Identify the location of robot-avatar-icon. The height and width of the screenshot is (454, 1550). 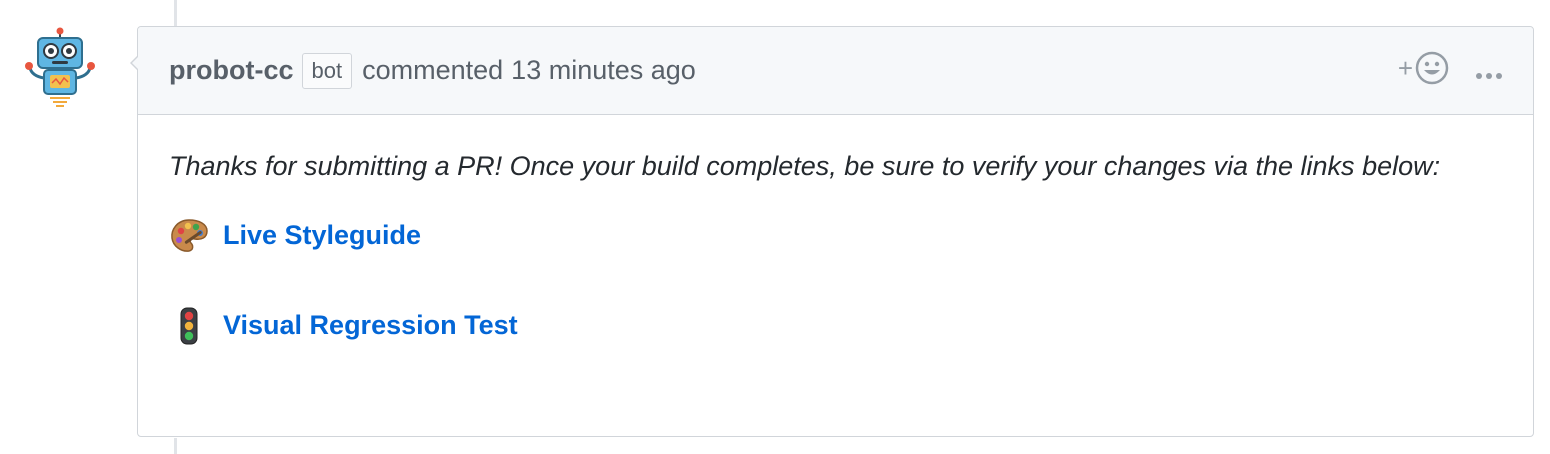
(60, 67).